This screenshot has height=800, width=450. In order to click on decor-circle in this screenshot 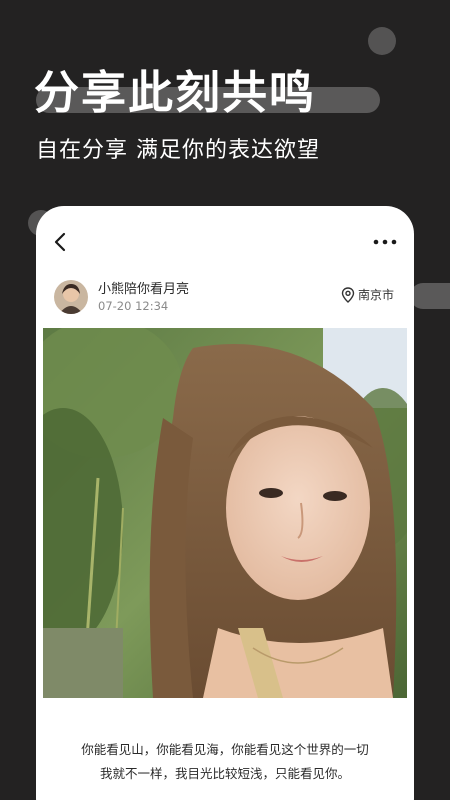, I will do `click(382, 41)`.